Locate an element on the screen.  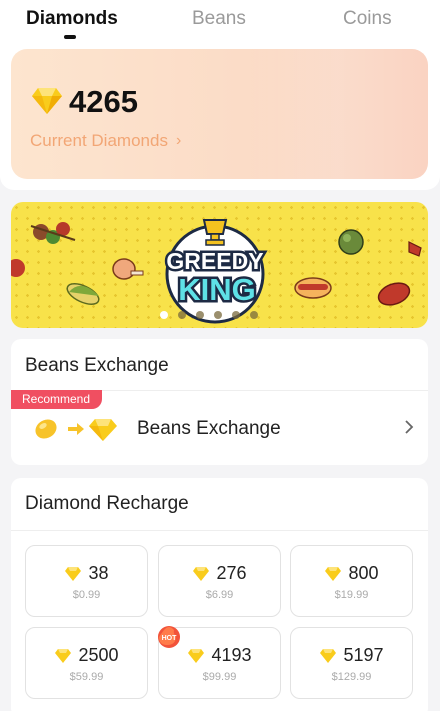
skewer-icon is located at coordinates (53, 233).